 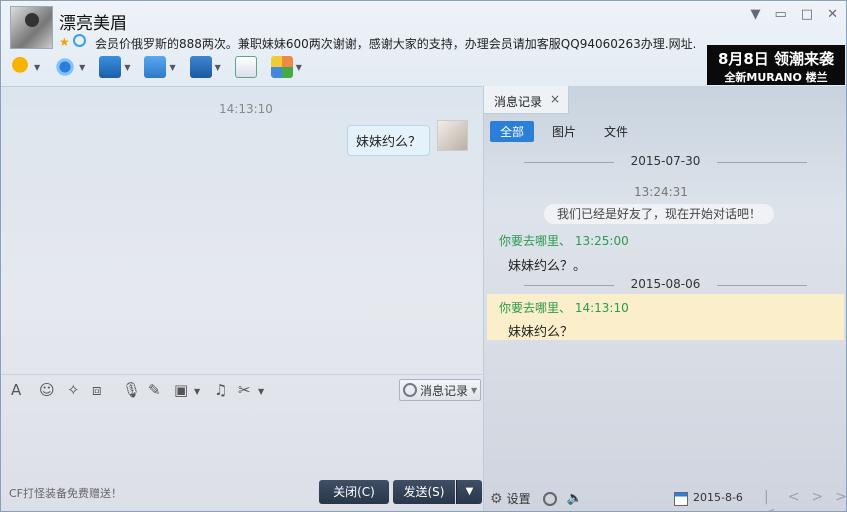 I want to click on message-add-icon, so click(x=245, y=67).